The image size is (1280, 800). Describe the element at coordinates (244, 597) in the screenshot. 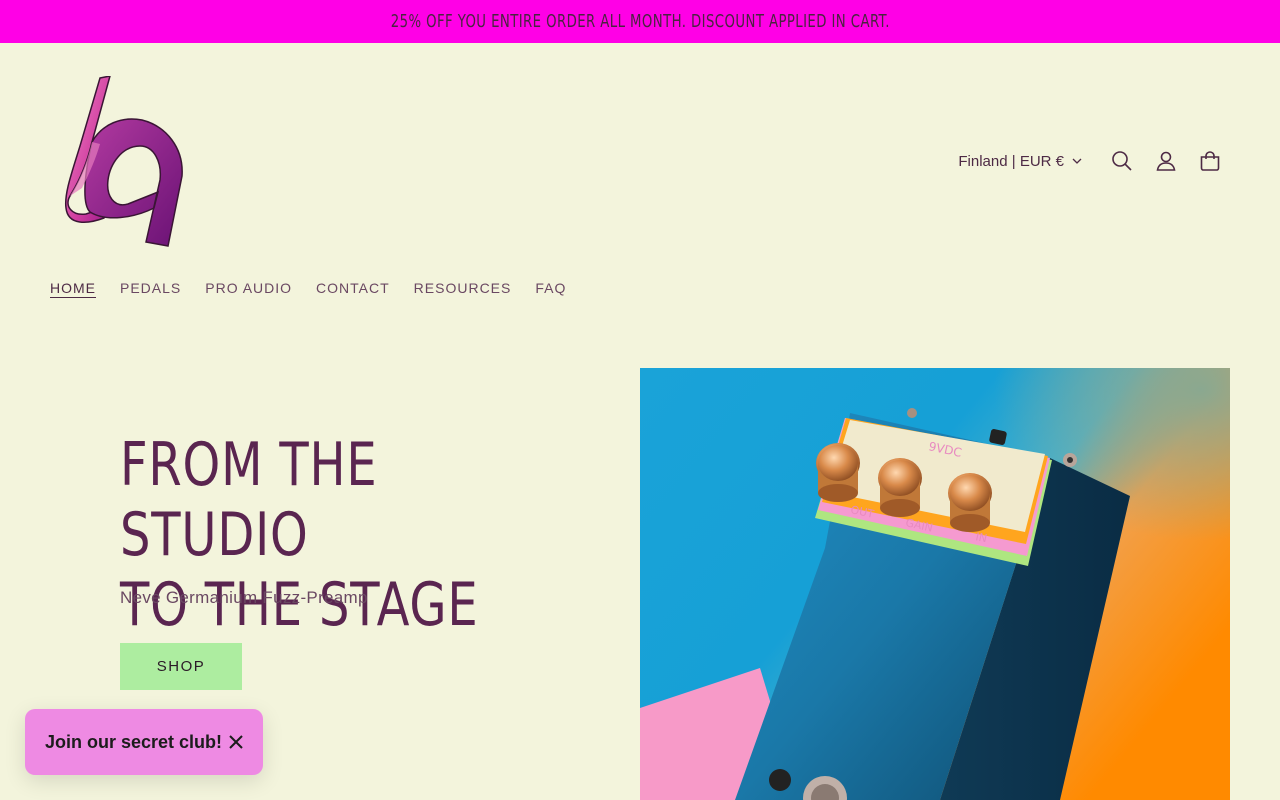

I see `hero-subtitle: Neve Germanium Fuzz-Preamp` at that location.